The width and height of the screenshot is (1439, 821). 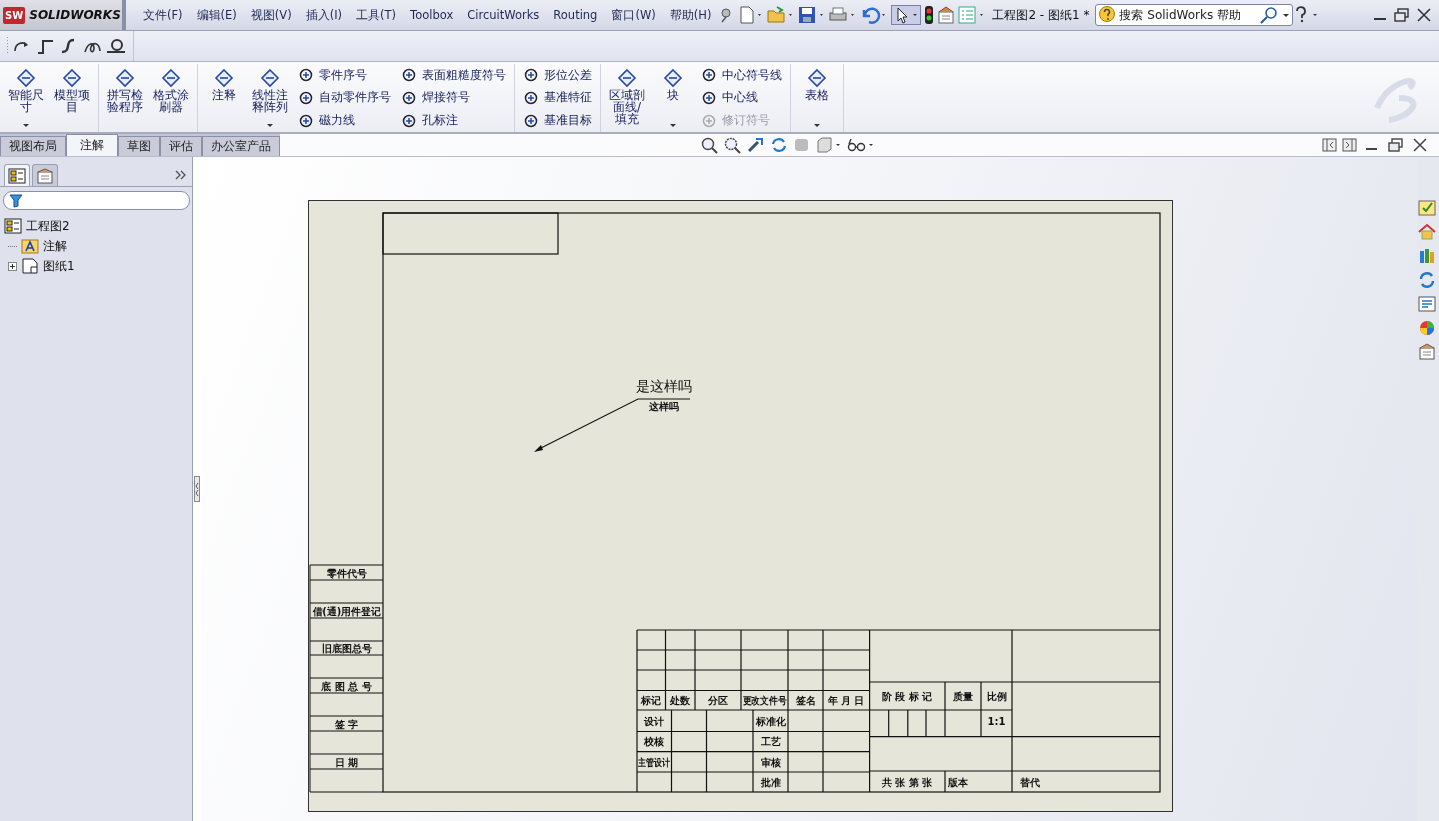 I want to click on ribbon-tool-button: 区域剖面线/填充, so click(x=627, y=98).